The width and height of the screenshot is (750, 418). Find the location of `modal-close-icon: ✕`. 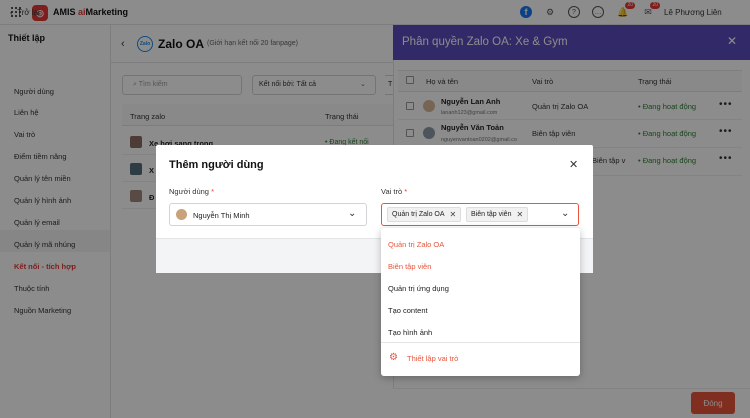

modal-close-icon: ✕ is located at coordinates (573, 164).